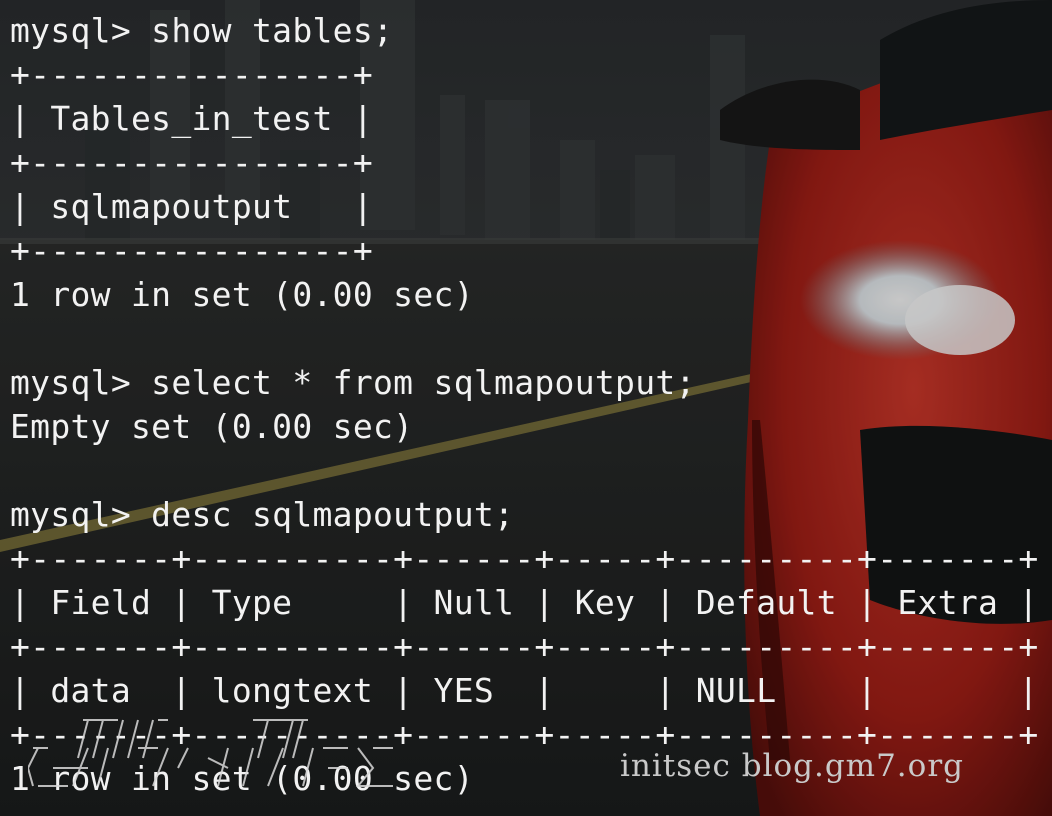  What do you see at coordinates (202, 30) in the screenshot?
I see `terminal-line: mysql> show tables;` at bounding box center [202, 30].